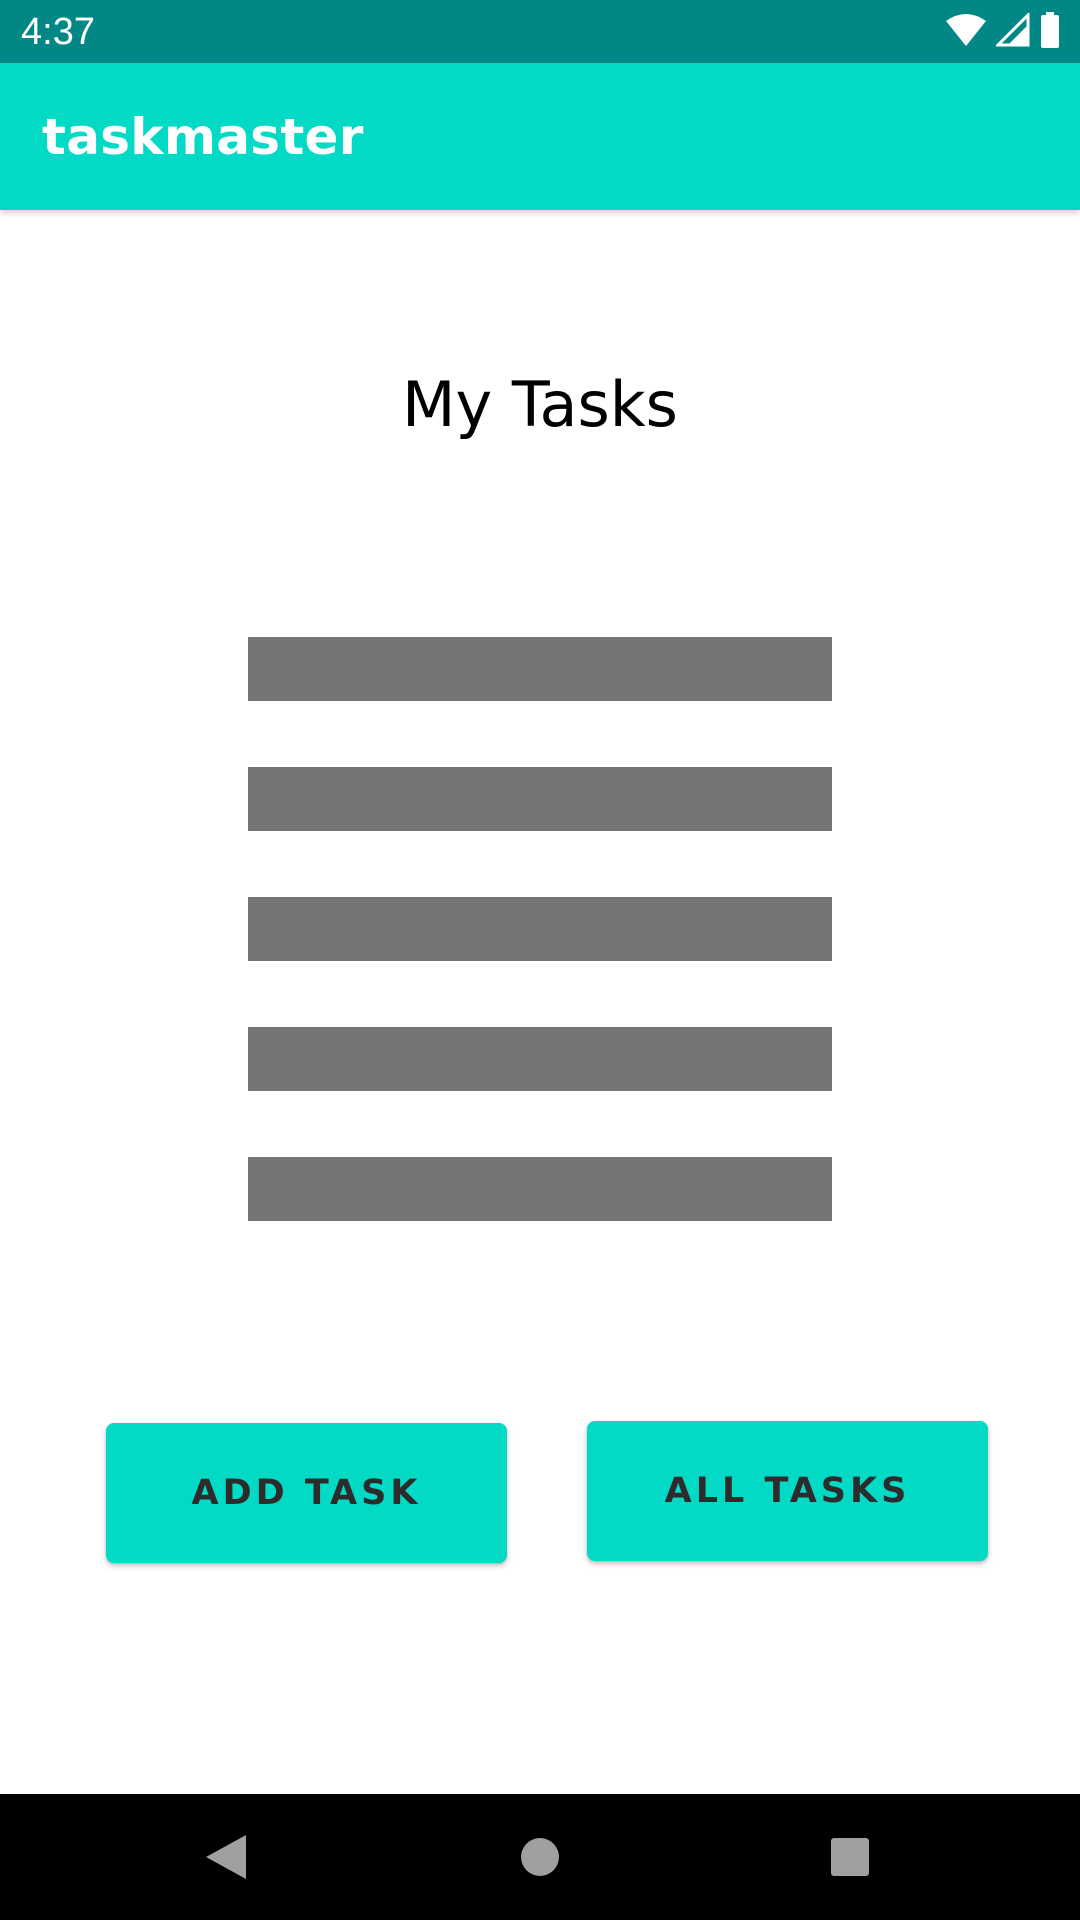 This screenshot has width=1080, height=1920. I want to click on back-button, so click(226, 1857).